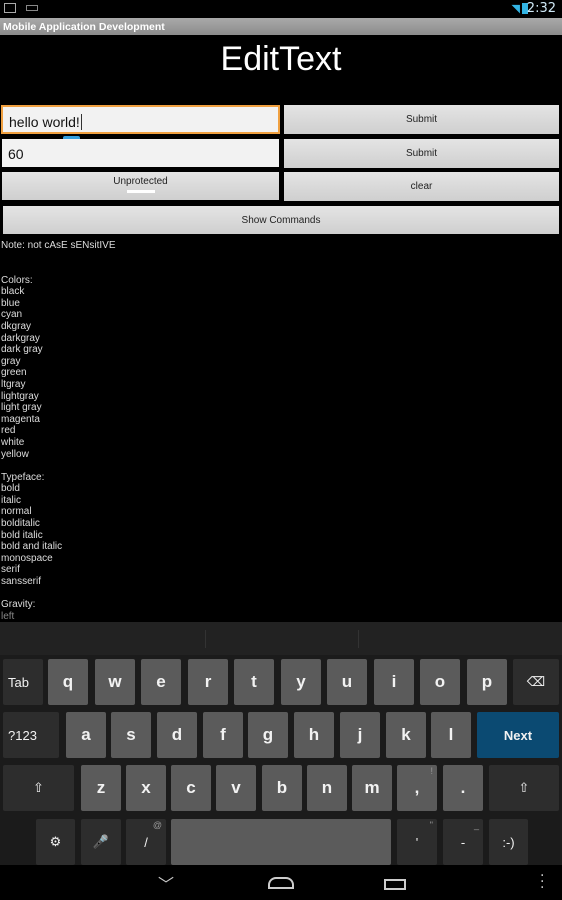 Image resolution: width=562 pixels, height=900 pixels. I want to click on key-label: h, so click(314, 734).